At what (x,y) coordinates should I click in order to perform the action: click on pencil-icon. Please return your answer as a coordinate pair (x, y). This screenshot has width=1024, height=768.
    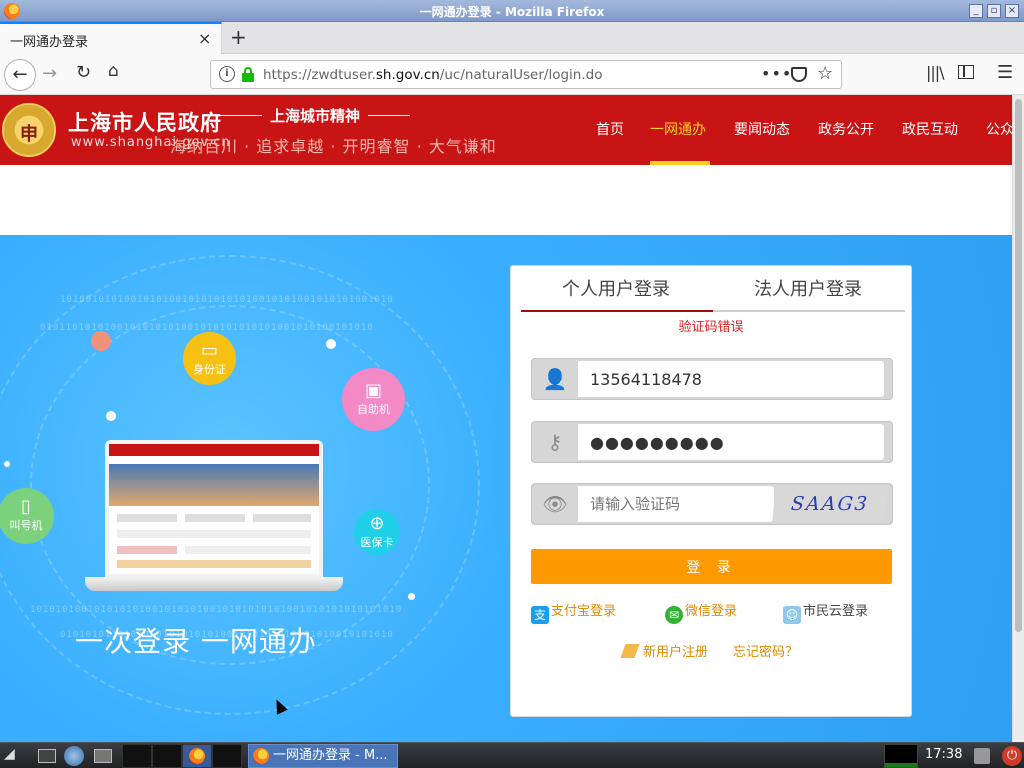
    Looking at the image, I should click on (630, 651).